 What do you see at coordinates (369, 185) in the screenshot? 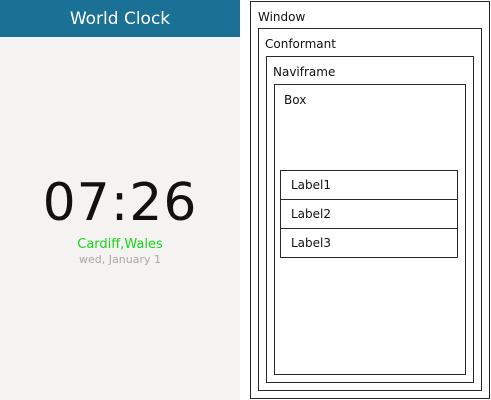
I see `label1-box: Label1` at bounding box center [369, 185].